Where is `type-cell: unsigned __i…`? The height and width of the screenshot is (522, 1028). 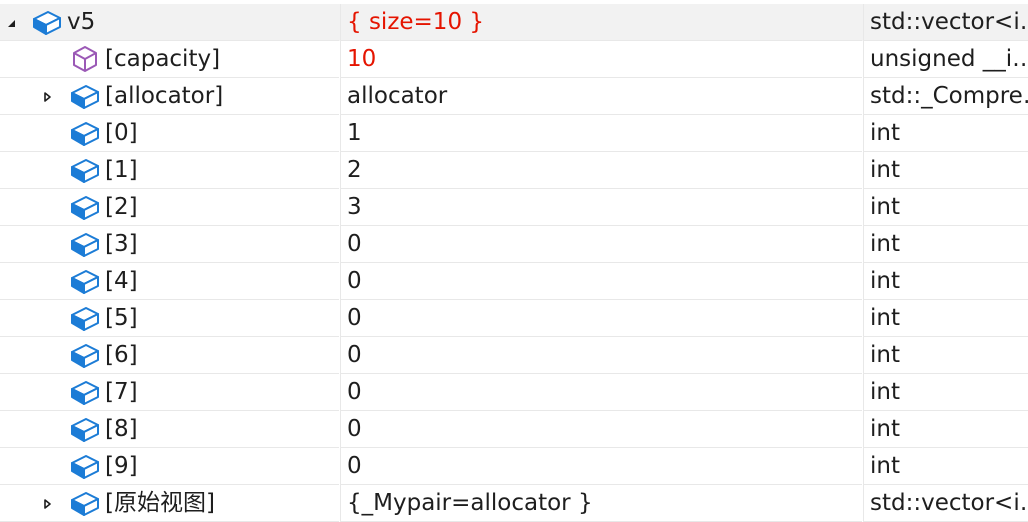 type-cell: unsigned __i… is located at coordinates (945, 59).